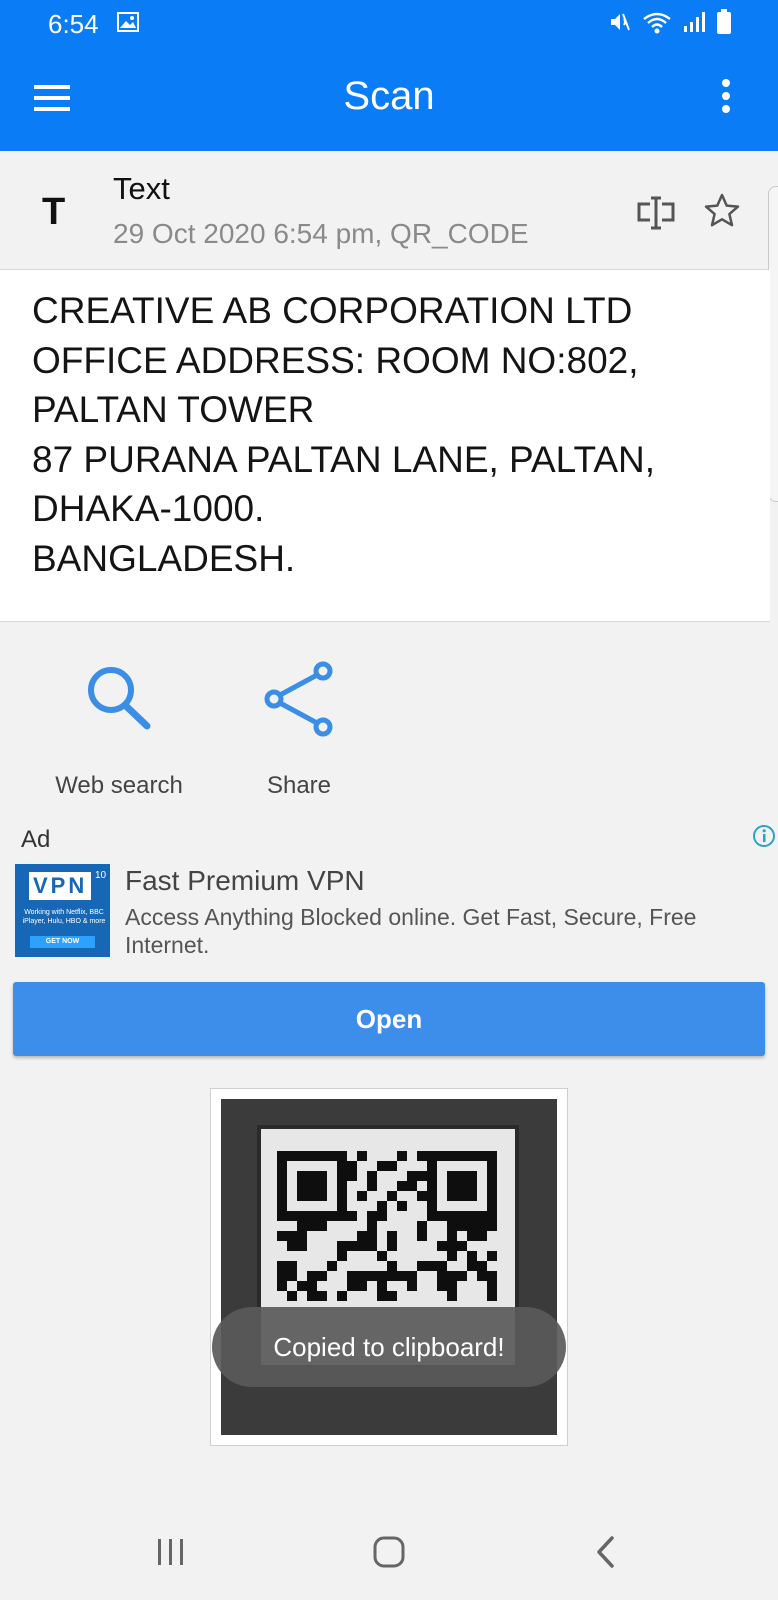  I want to click on result-meta: 29 Oct 2020 6:54 pm, QR_CODE, so click(321, 233).